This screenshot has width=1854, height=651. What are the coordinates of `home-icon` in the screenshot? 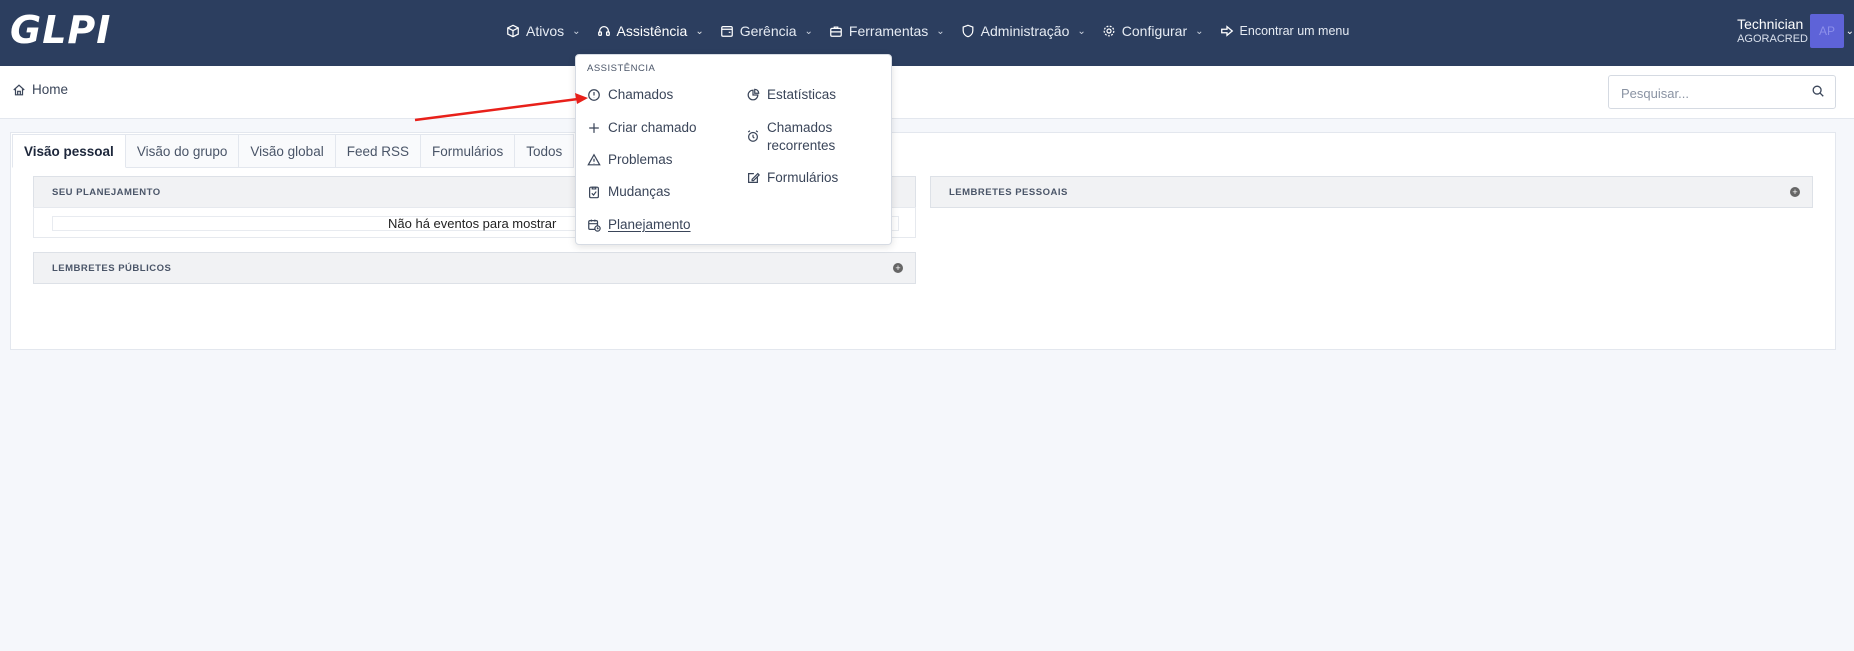 It's located at (19, 89).